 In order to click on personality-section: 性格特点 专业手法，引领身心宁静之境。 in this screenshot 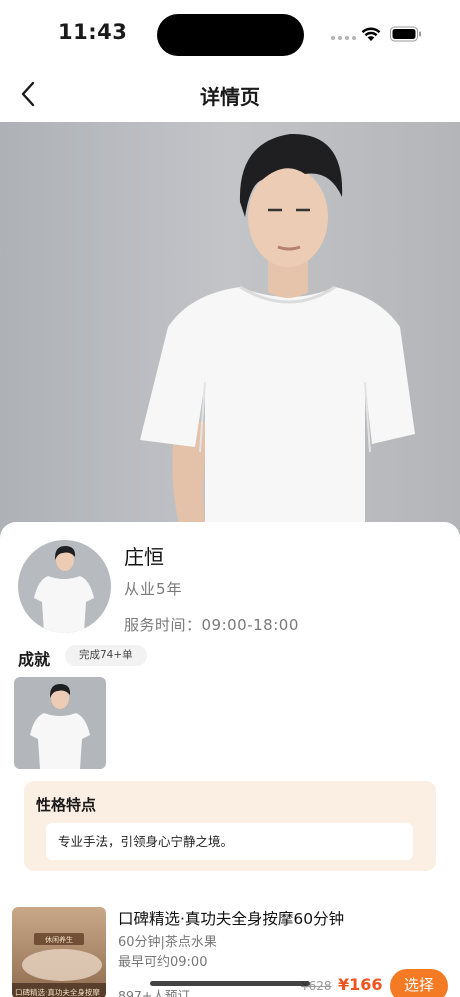, I will do `click(230, 826)`.